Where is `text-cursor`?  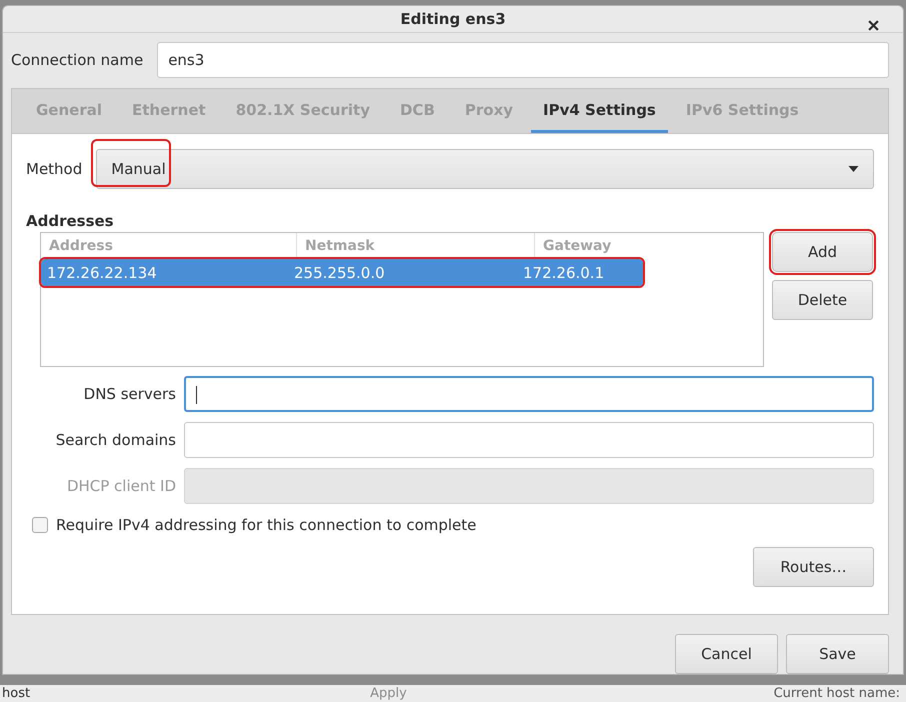
text-cursor is located at coordinates (196, 395).